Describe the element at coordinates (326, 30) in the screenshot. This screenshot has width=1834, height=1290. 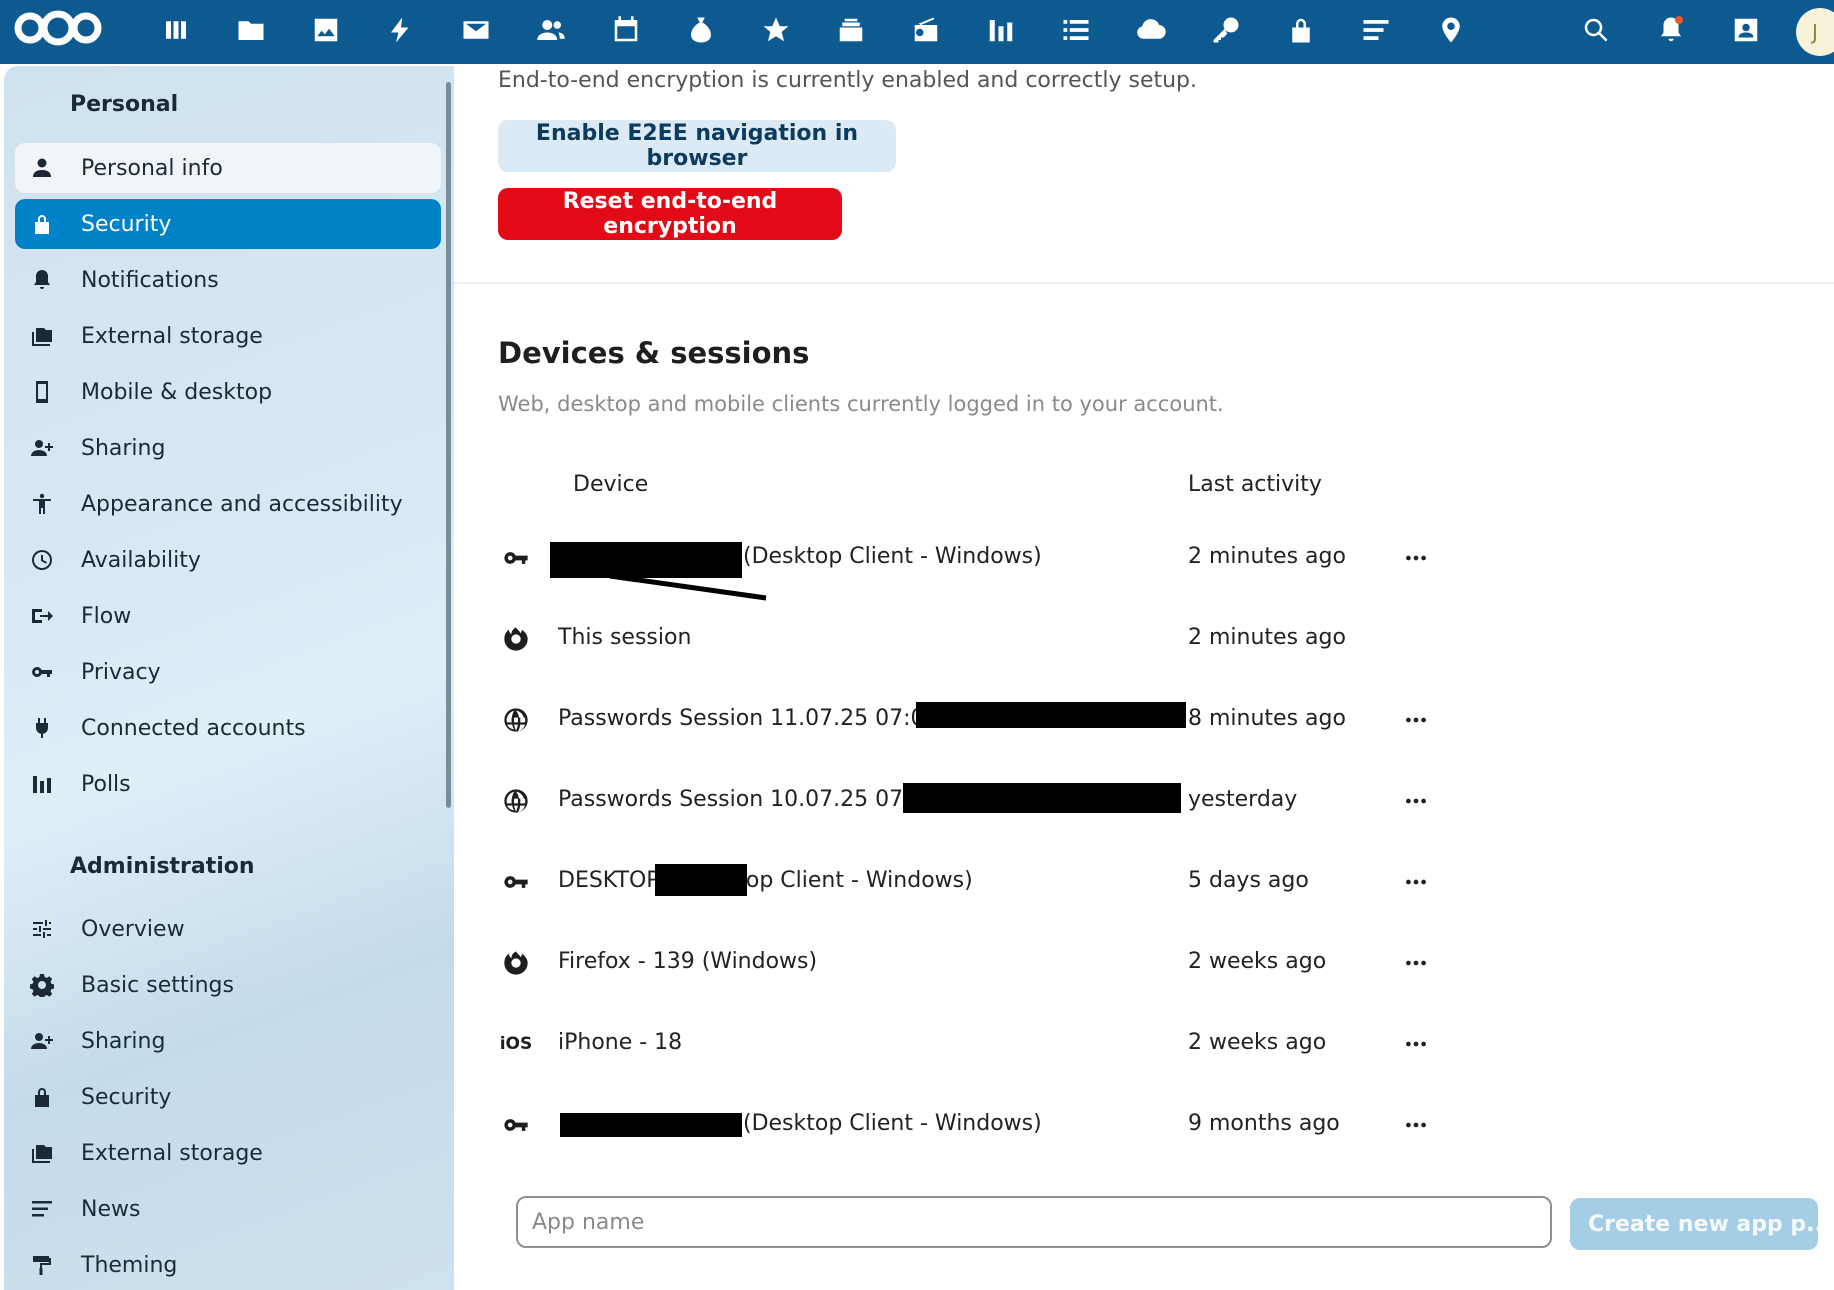
I see `photos-icon` at that location.